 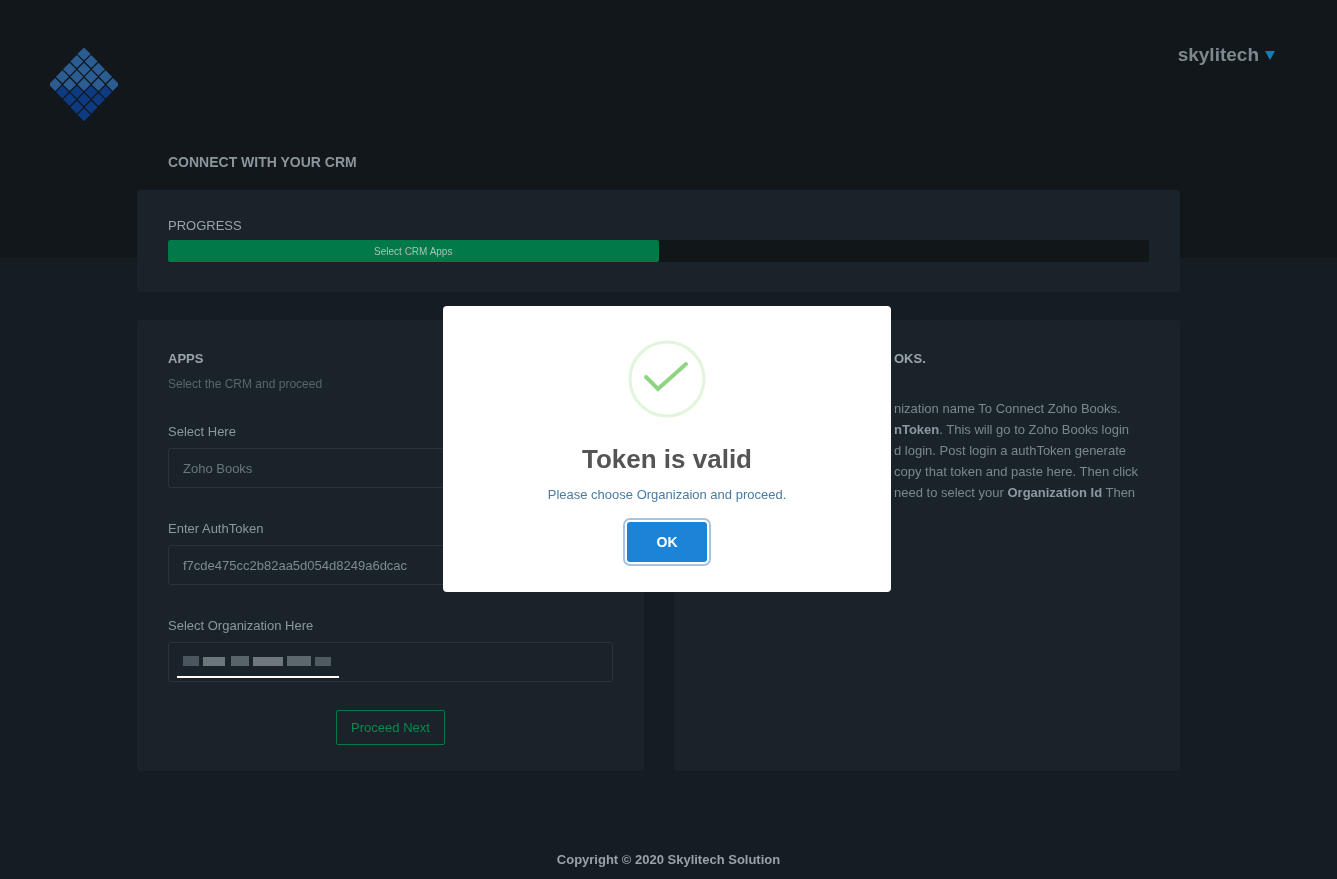 I want to click on panel-subtitle: Select the CRM and proceed, so click(x=246, y=384).